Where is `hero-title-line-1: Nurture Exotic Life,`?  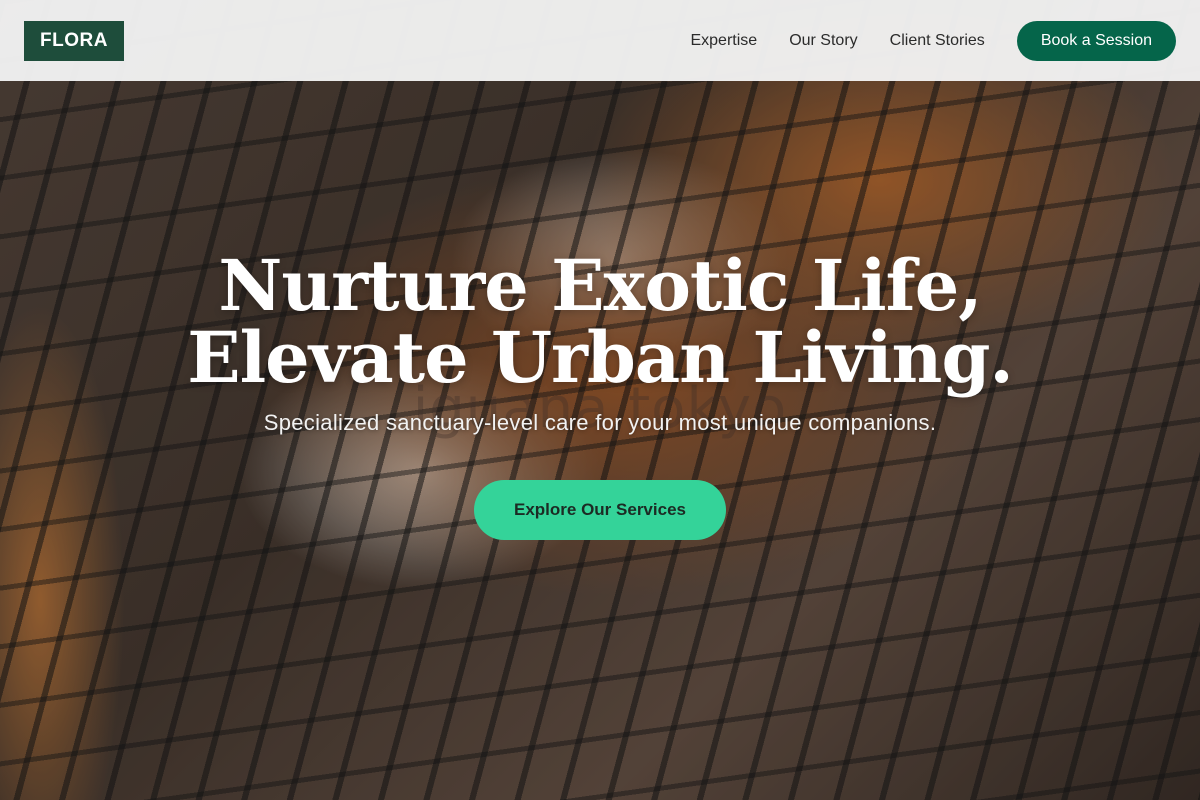
hero-title-line-1: Nurture Exotic Life, is located at coordinates (600, 285).